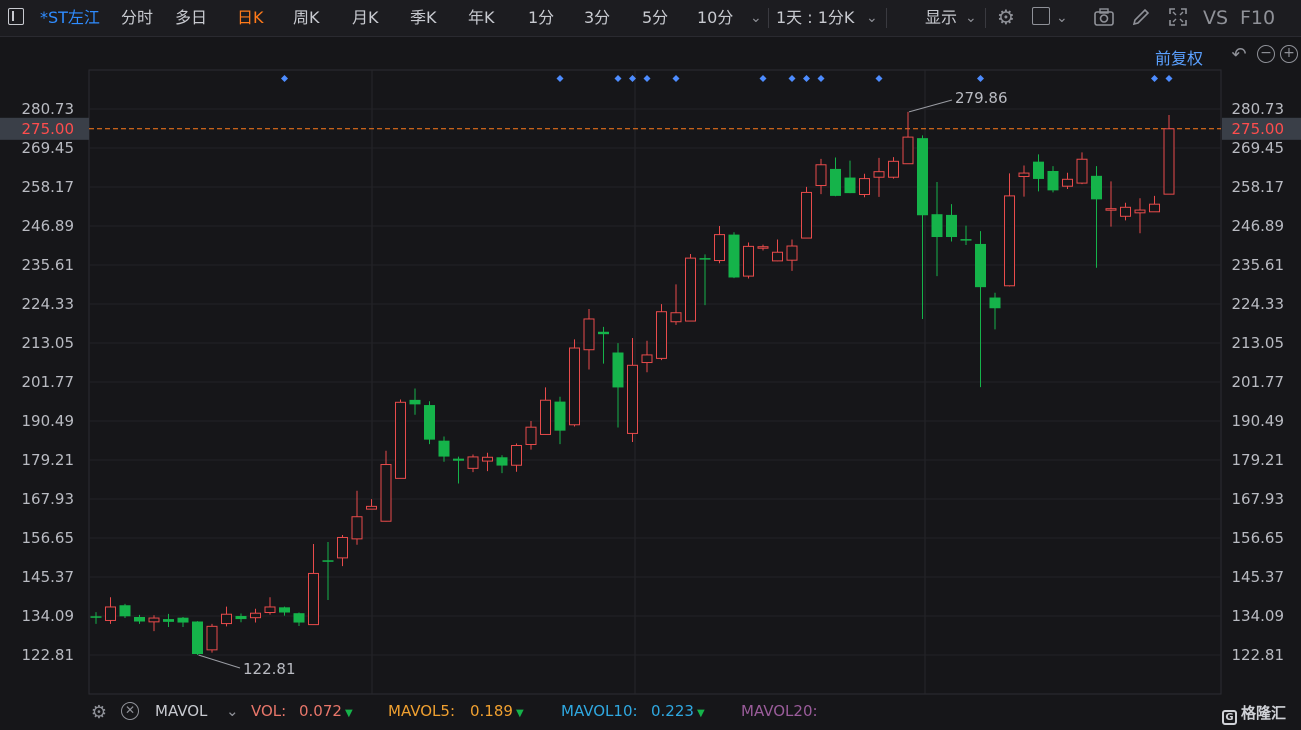  Describe the element at coordinates (1041, 16) in the screenshot. I see `layout-square-icon` at that location.